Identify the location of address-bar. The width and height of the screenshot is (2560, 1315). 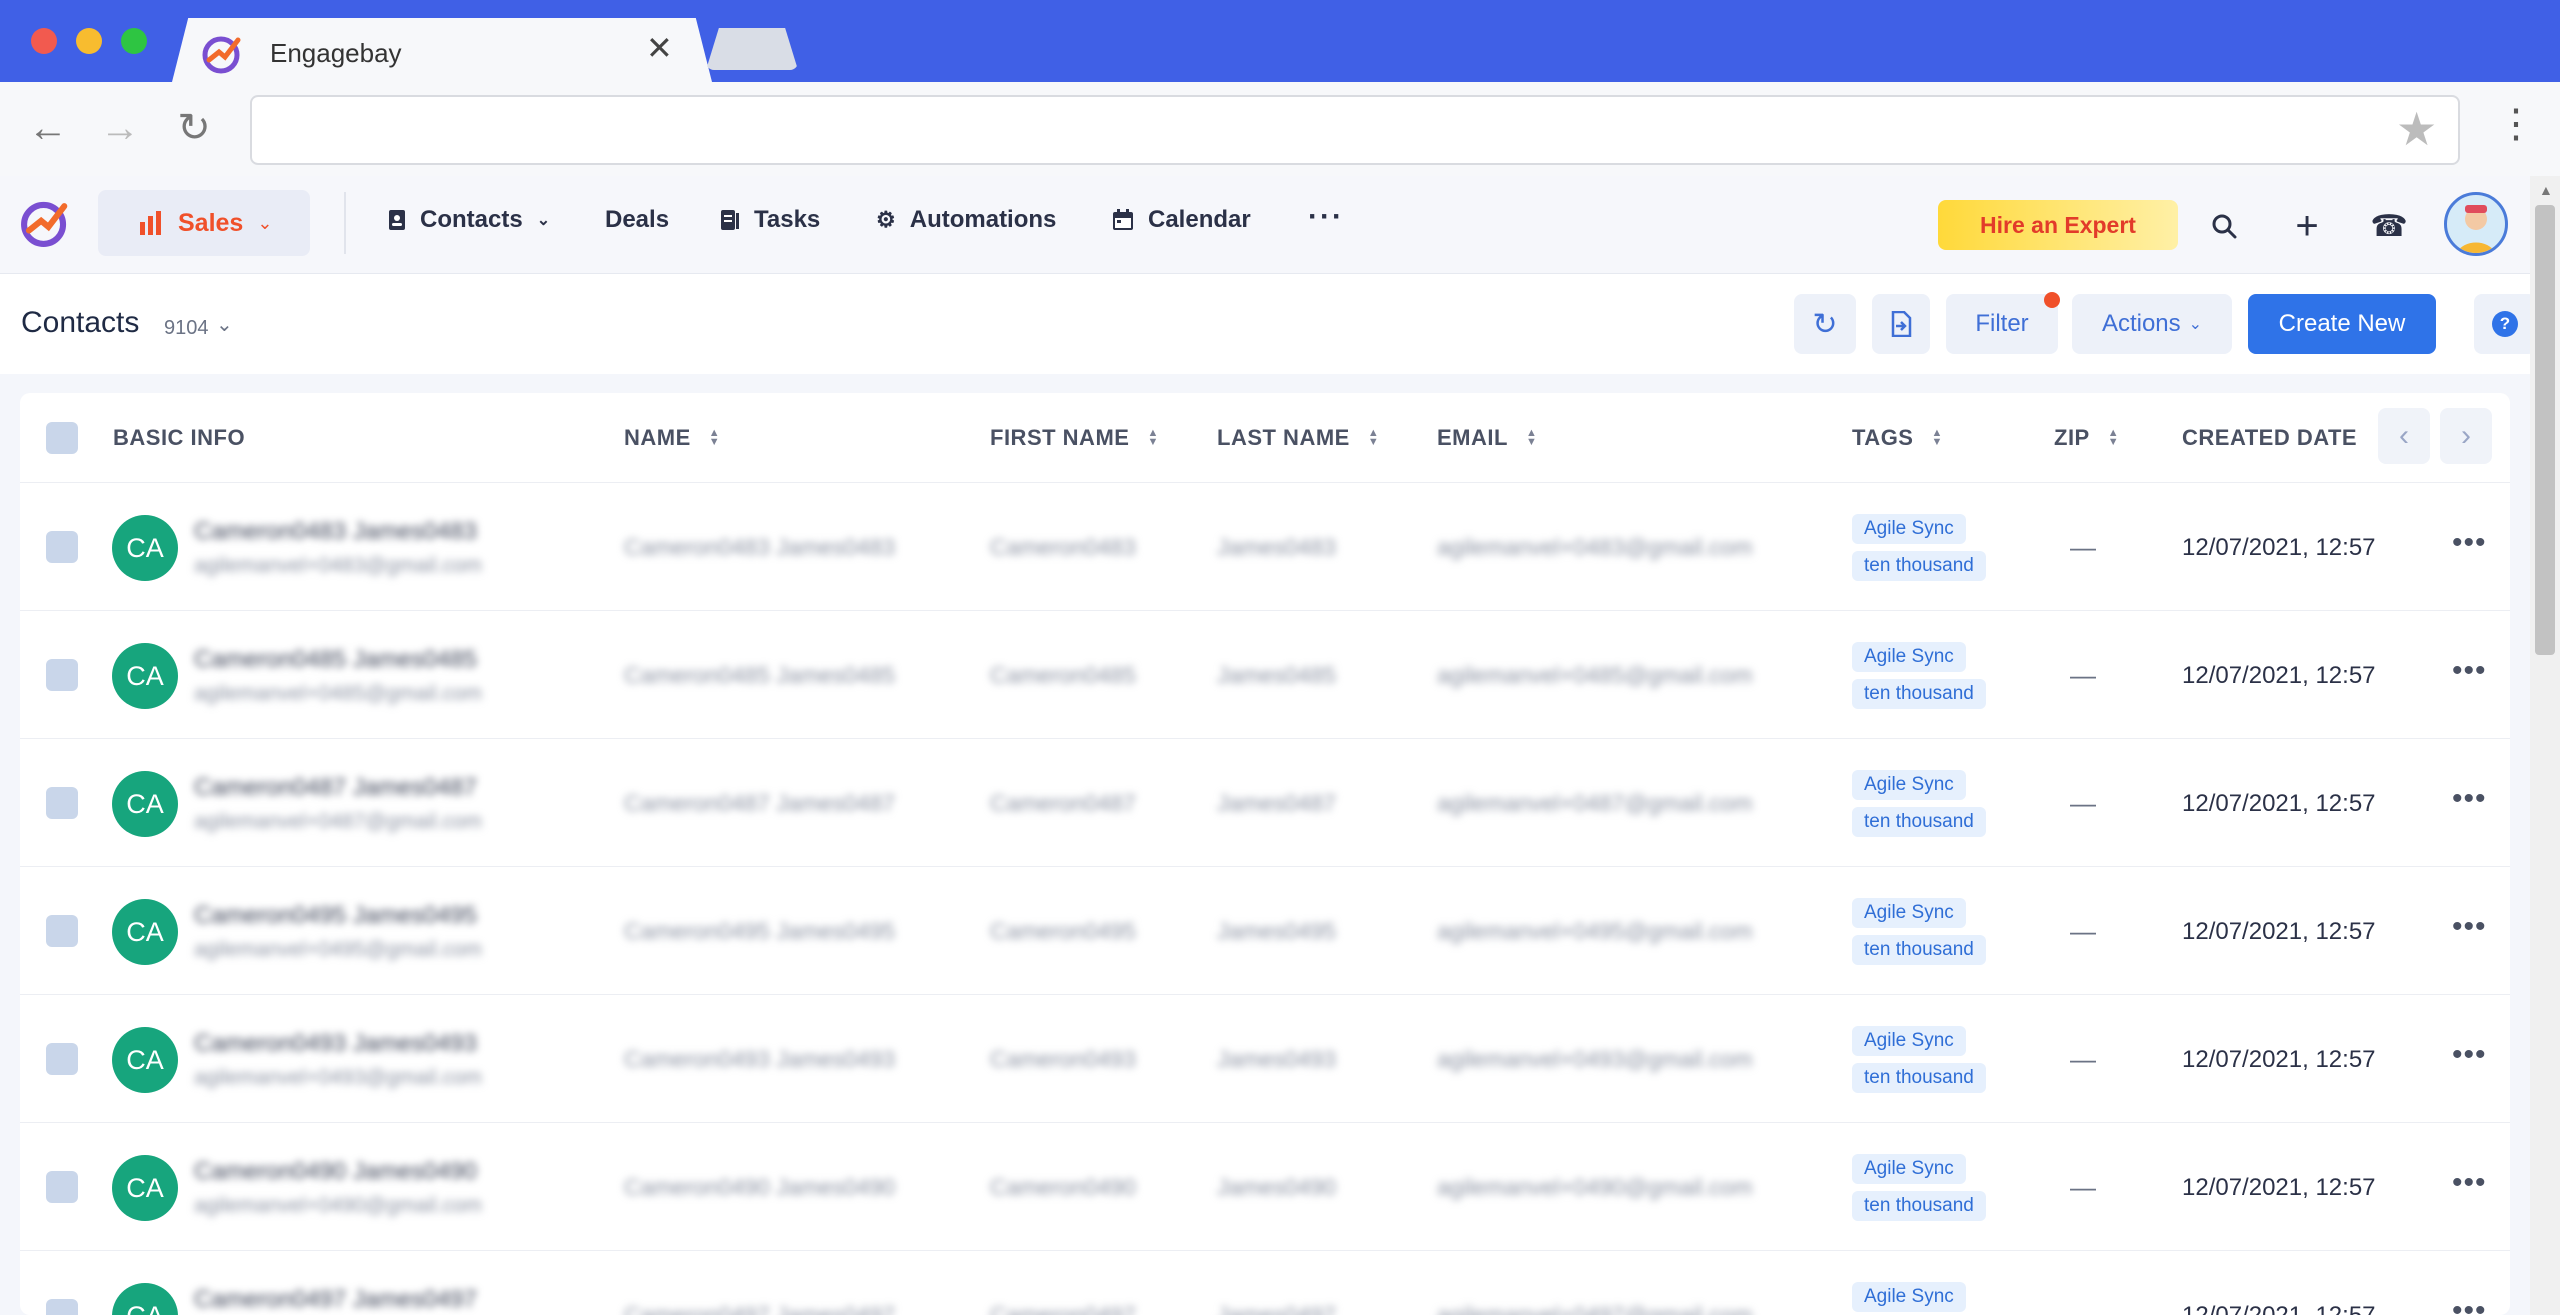
(1355, 130).